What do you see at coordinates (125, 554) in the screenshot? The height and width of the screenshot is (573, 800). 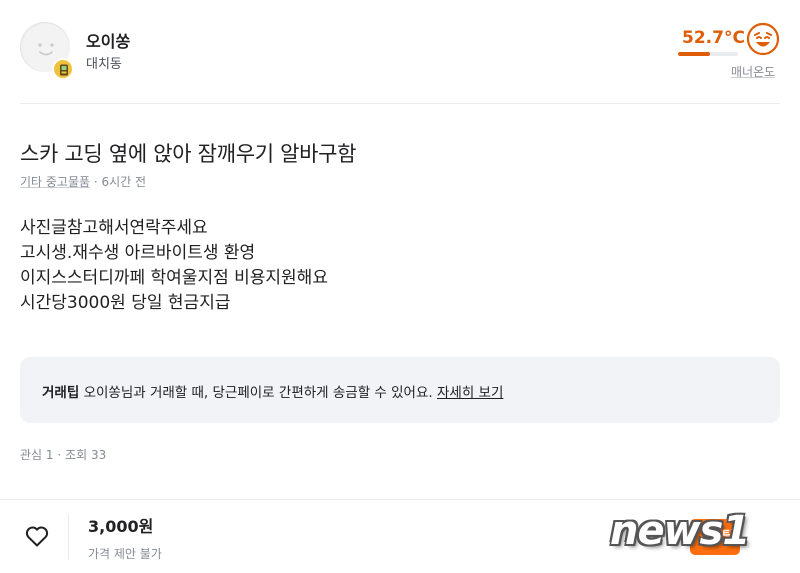 I see `price-negotiation-status: 가격 제안 불가` at bounding box center [125, 554].